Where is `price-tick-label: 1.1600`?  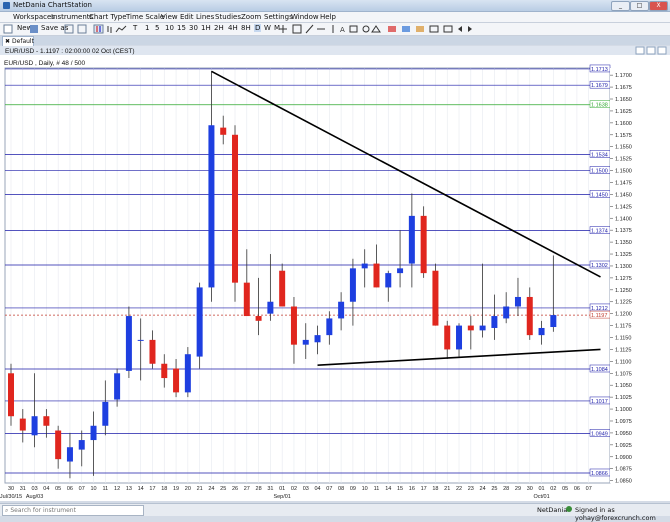 price-tick-label: 1.1600 is located at coordinates (623, 124).